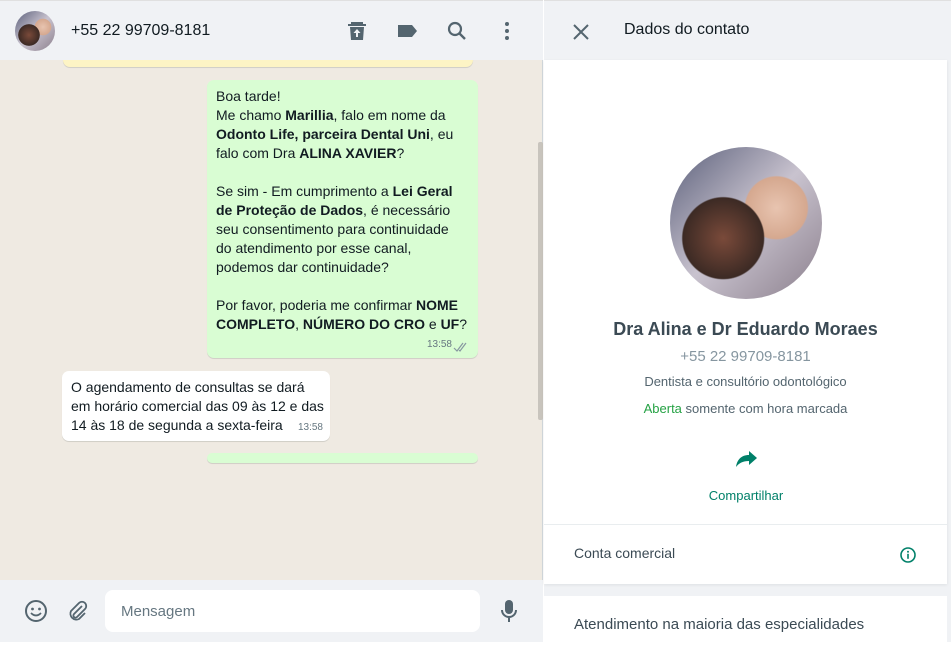  I want to click on message-outgoing-partial, so click(342, 458).